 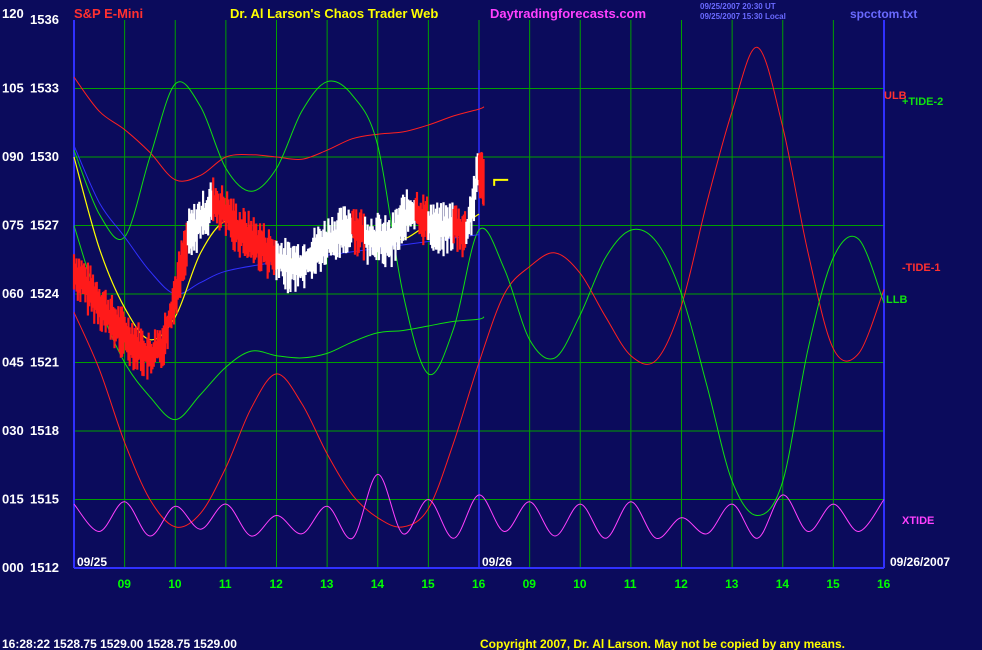 What do you see at coordinates (743, 16) in the screenshot?
I see `timestamp-local: 09/25/2007 15:30 Local` at bounding box center [743, 16].